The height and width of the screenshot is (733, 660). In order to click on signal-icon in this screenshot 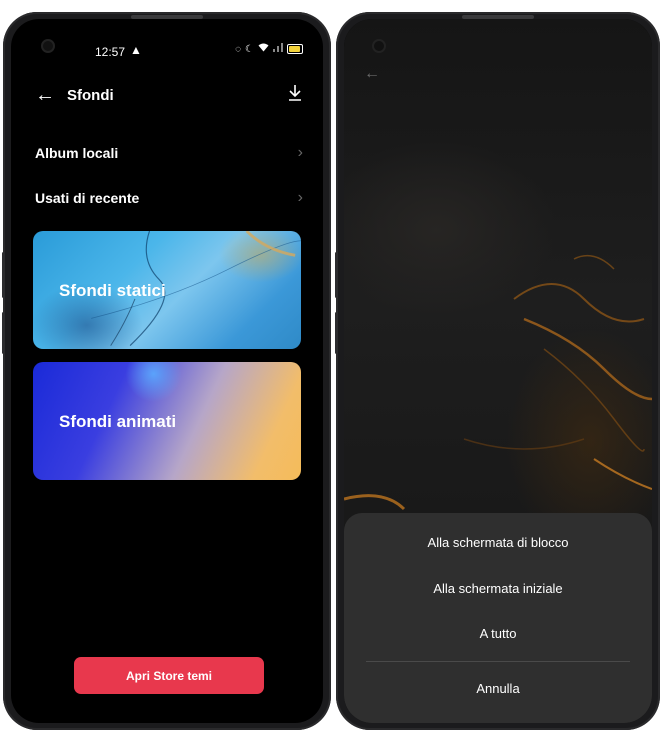, I will do `click(278, 49)`.